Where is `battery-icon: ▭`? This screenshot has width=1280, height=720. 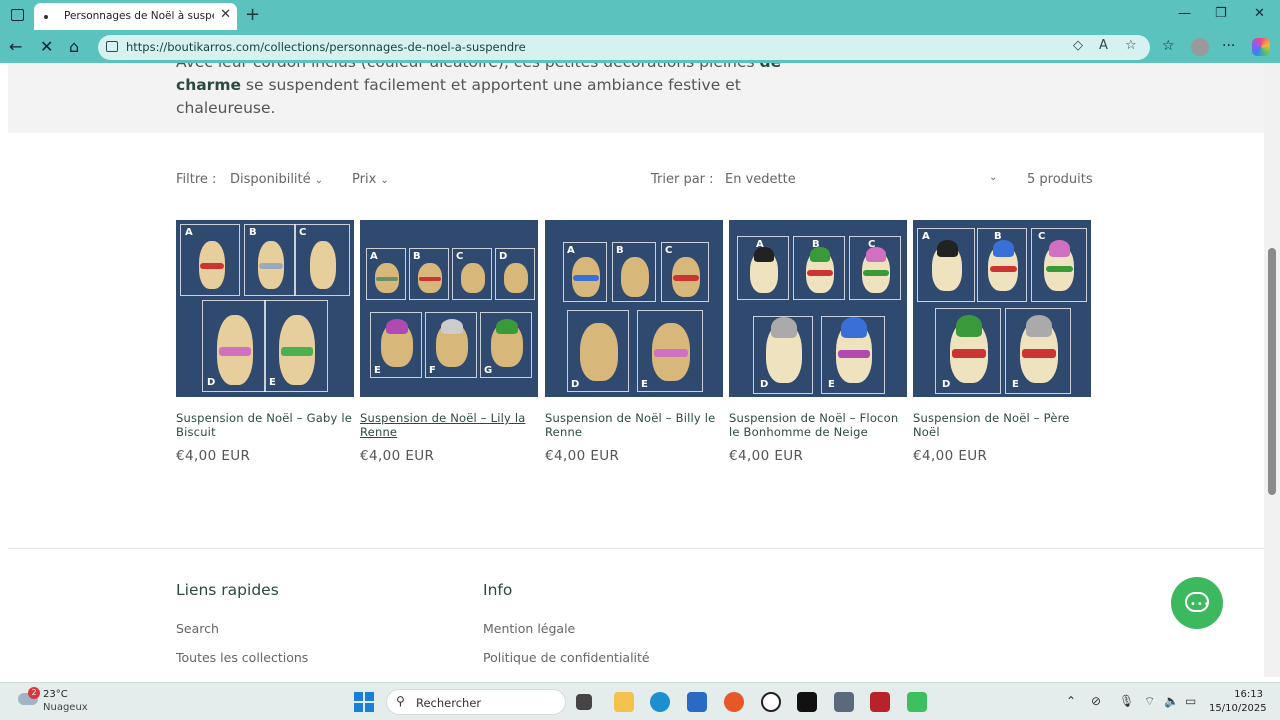
battery-icon: ▭ is located at coordinates (1190, 701).